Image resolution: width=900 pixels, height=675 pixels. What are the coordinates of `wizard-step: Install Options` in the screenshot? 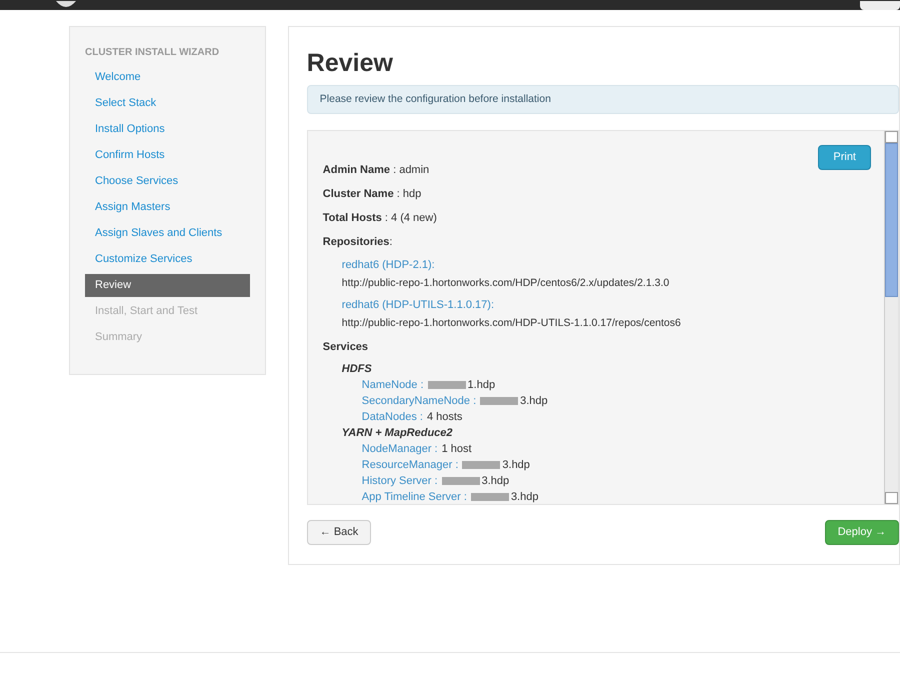 It's located at (167, 129).